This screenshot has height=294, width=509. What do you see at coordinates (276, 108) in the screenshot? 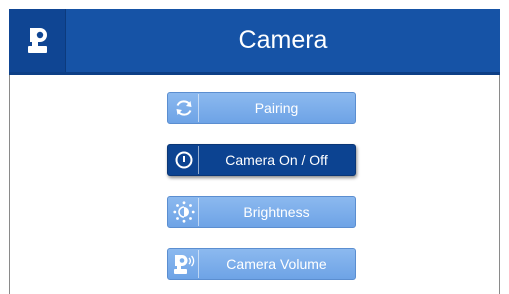
I see `pairing-label: Pairing` at bounding box center [276, 108].